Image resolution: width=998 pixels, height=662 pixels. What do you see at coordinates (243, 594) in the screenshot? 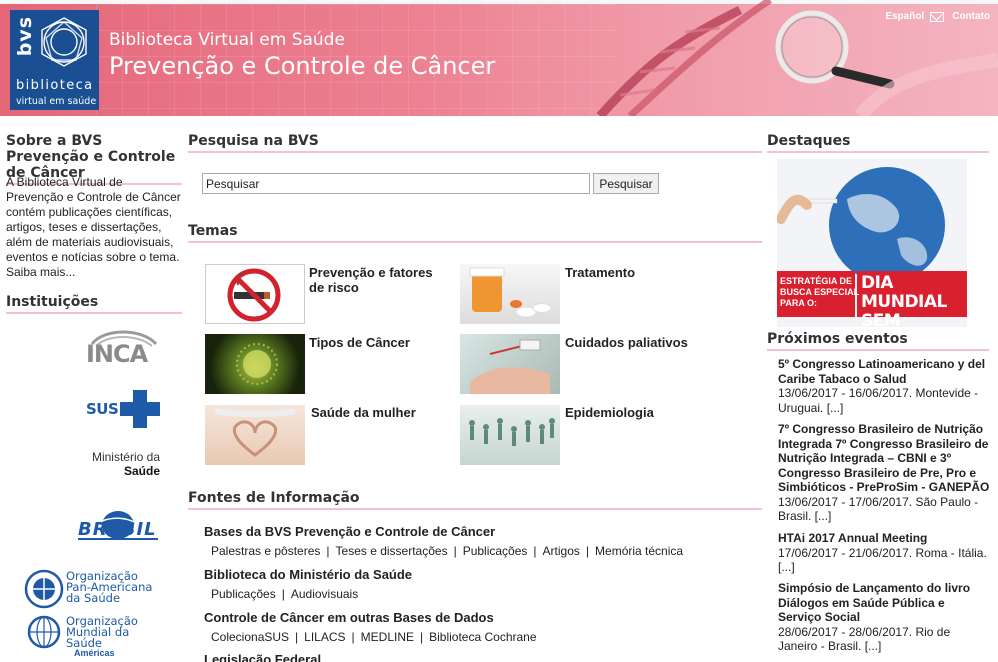
I see `link-ms-publicacoes: Publicações` at bounding box center [243, 594].